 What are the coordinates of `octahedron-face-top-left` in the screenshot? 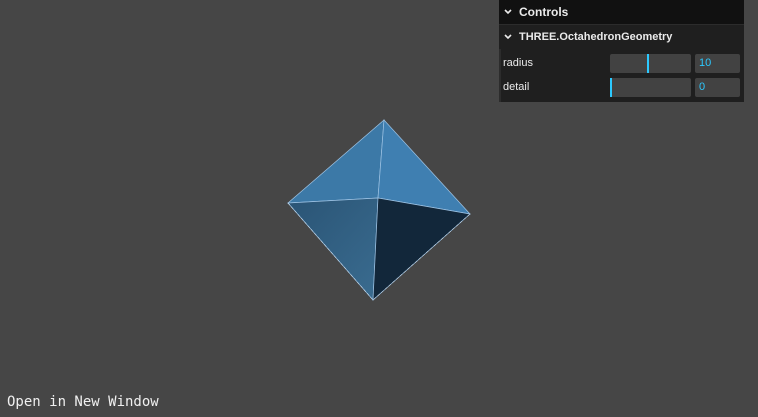 It's located at (335, 161).